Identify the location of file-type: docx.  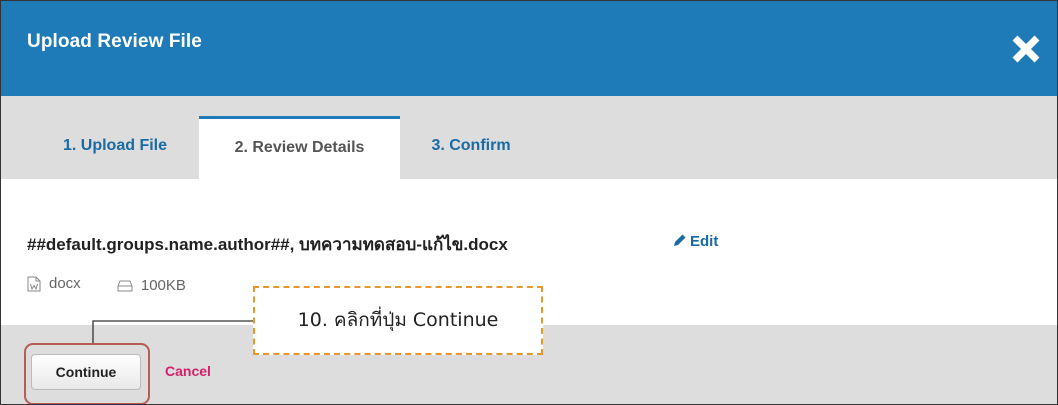
(54, 283).